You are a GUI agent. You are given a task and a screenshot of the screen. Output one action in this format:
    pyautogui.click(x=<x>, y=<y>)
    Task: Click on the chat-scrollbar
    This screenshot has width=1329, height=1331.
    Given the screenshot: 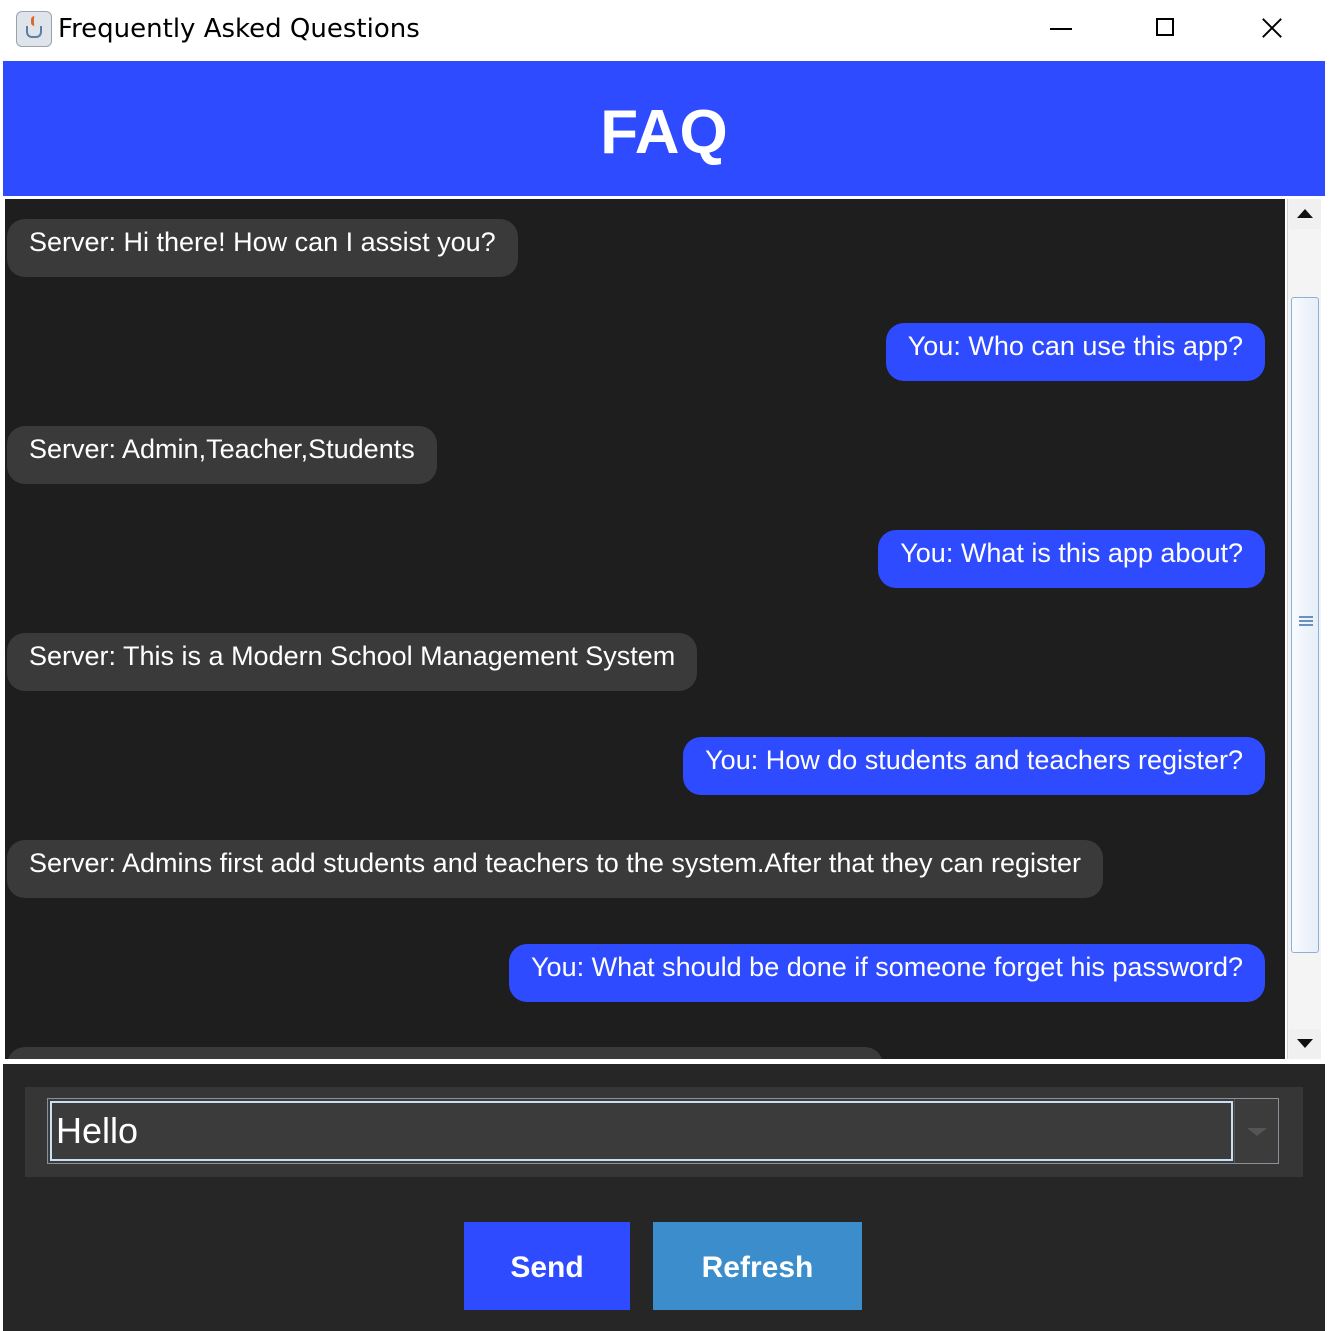 What is the action you would take?
    pyautogui.click(x=1304, y=629)
    